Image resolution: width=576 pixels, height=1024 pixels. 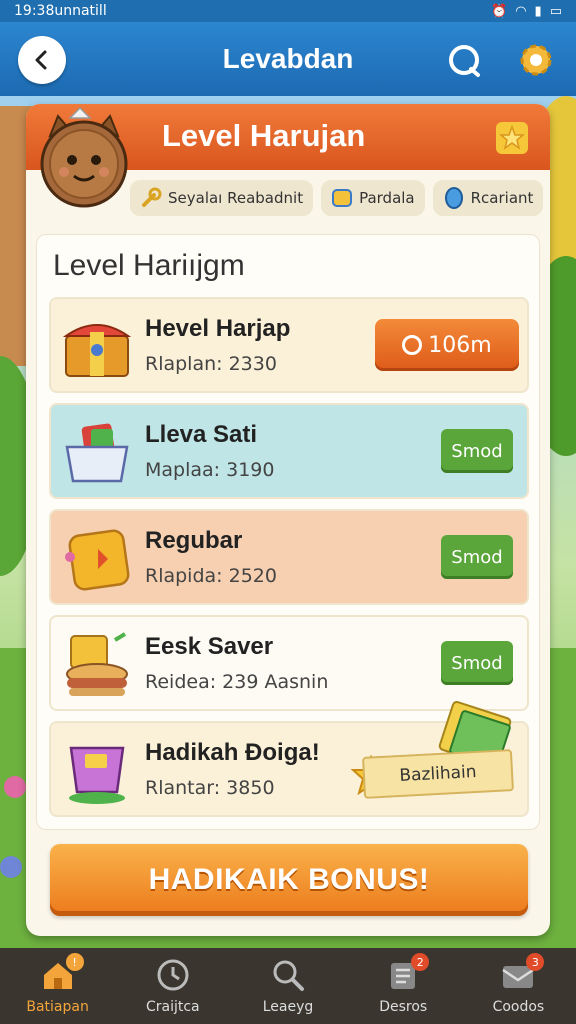 I want to click on list-item: Hadikah Đoiga! Rlantar: 3850 Bazlihain, so click(x=289, y=758).